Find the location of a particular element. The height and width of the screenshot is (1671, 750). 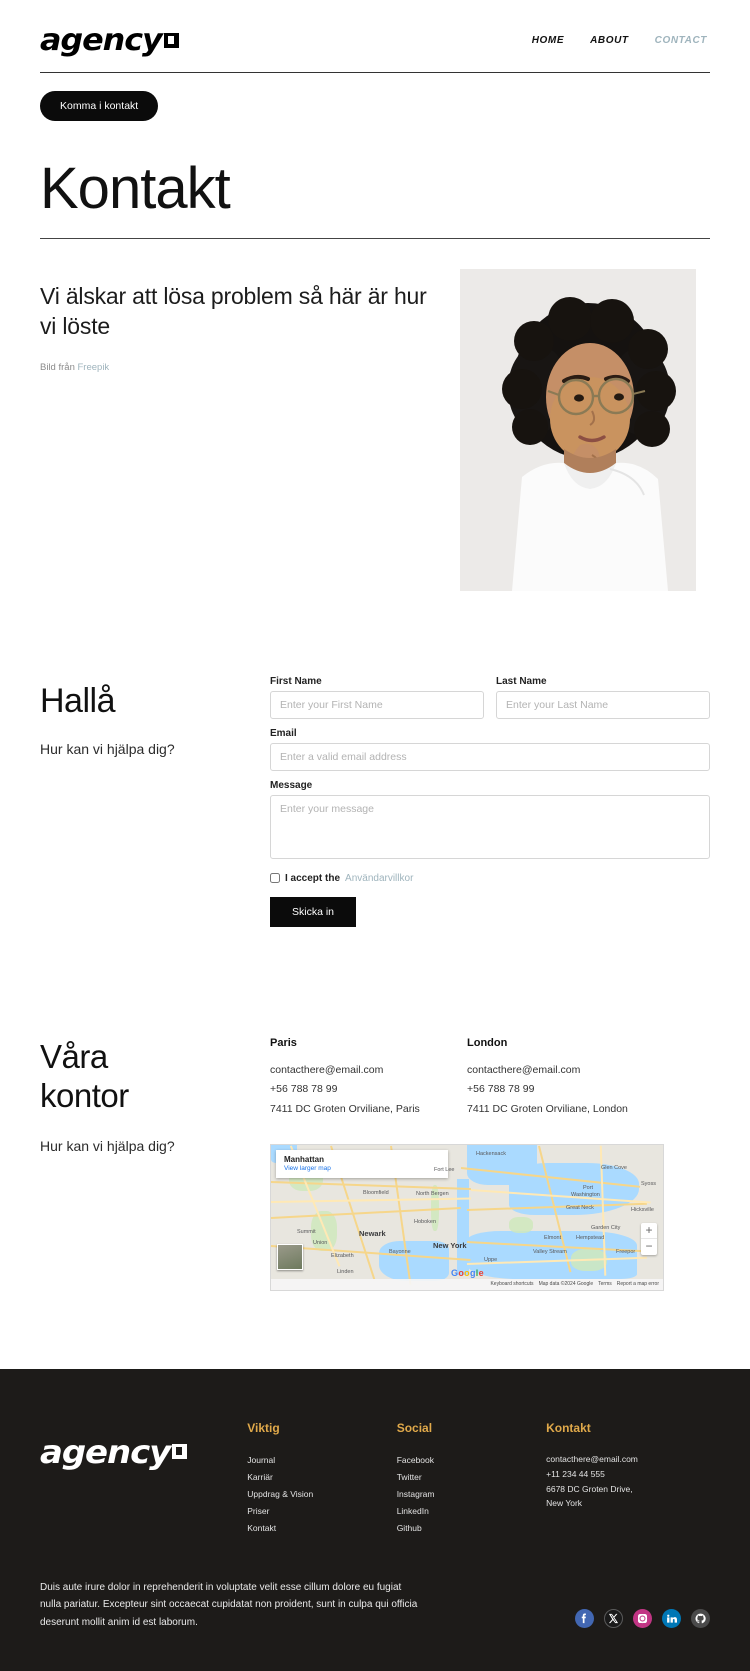

footer-contact-email: contacthere@email.com is located at coordinates (628, 1459).